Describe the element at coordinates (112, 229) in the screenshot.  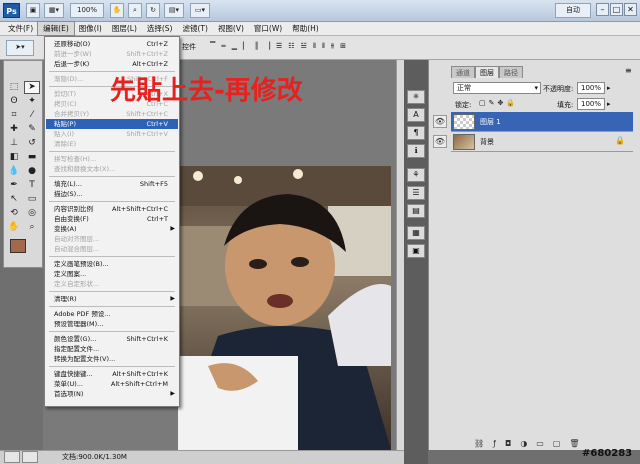
I see `edit-menu-item: 变换(A) ▶` at that location.